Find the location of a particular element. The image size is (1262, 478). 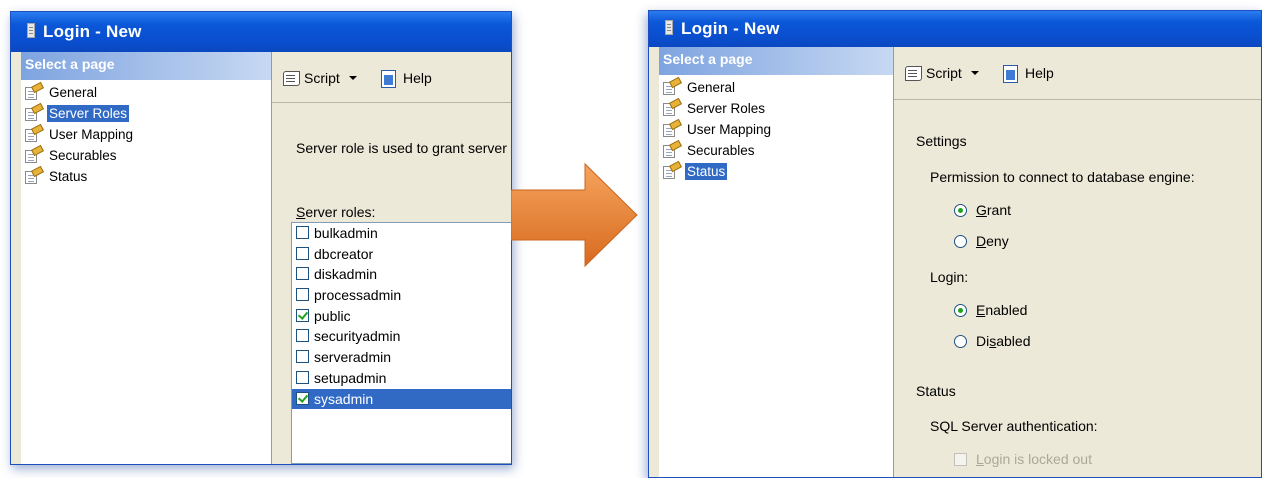

role-row-securityadmin: securityadmin is located at coordinates (401, 336).